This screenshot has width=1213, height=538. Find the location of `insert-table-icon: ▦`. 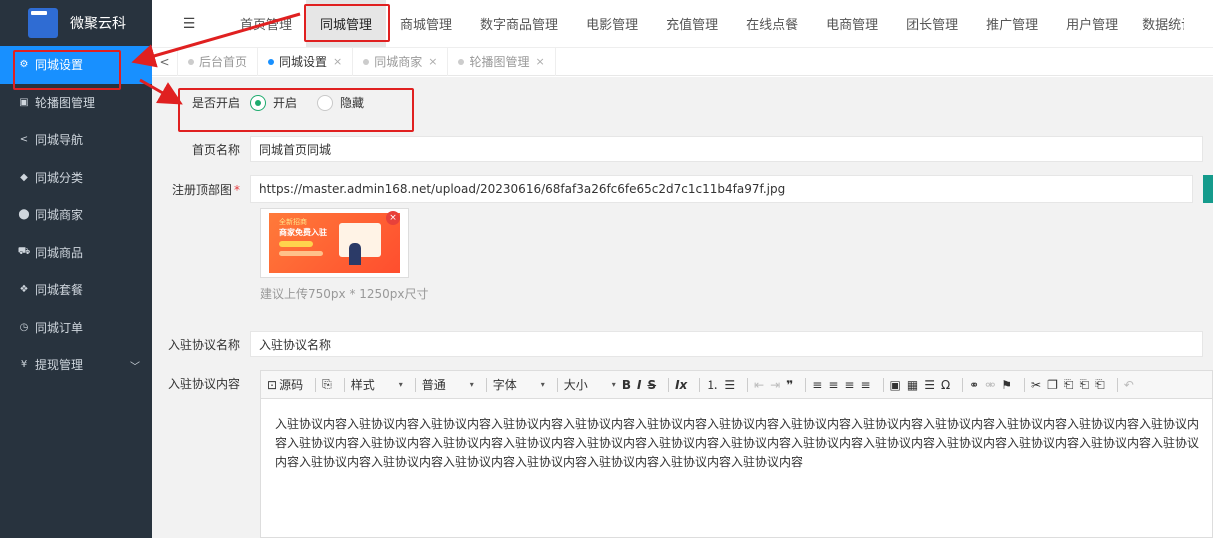

insert-table-icon: ▦ is located at coordinates (912, 385).